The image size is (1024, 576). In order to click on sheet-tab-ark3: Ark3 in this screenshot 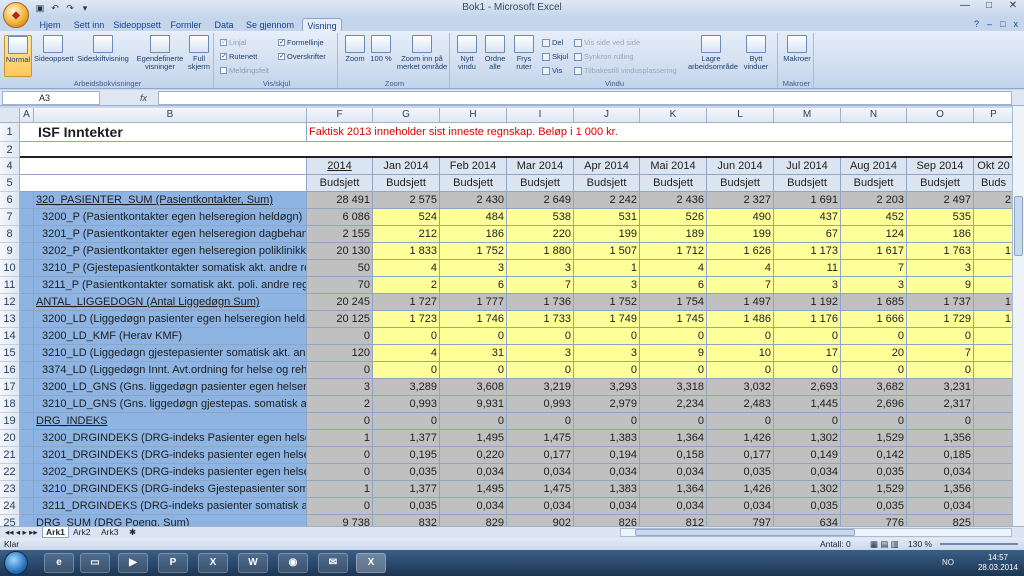, I will do `click(109, 532)`.